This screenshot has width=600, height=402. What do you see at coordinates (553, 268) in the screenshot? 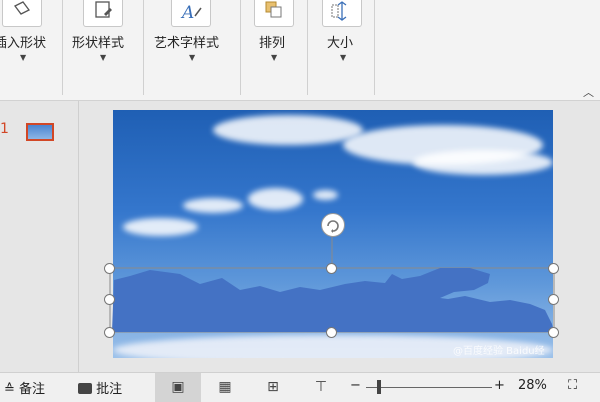
I see `resize-handle-top-right` at bounding box center [553, 268].